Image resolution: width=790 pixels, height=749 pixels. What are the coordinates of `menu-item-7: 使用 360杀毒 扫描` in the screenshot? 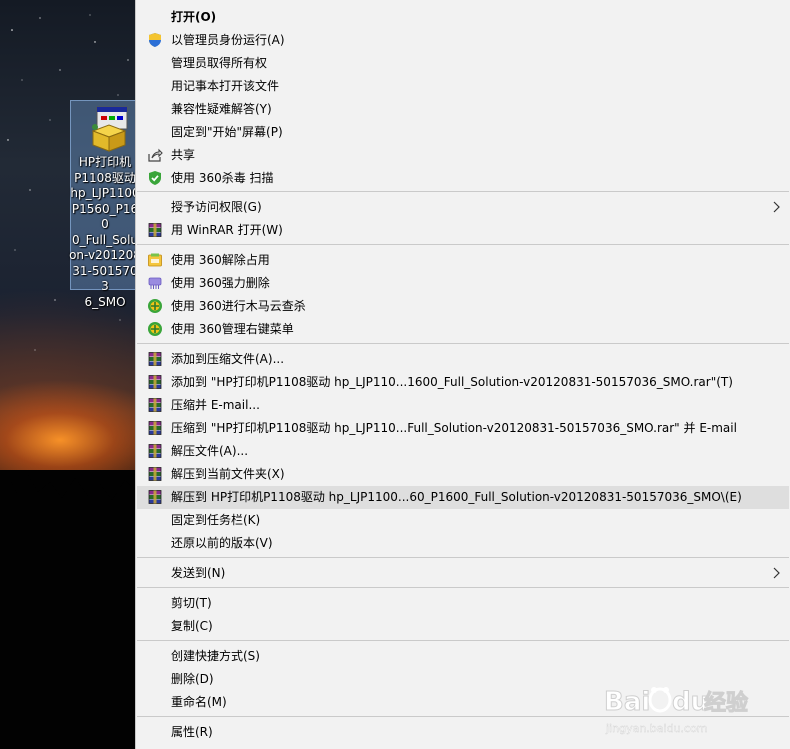 It's located at (463, 178).